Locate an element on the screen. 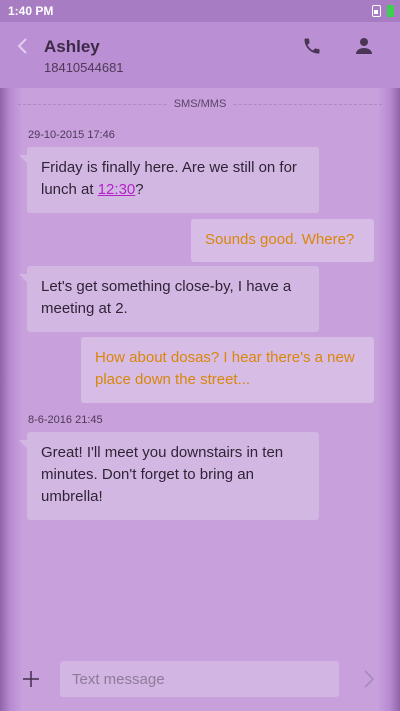  message-text: Sounds good. Where? is located at coordinates (280, 239).